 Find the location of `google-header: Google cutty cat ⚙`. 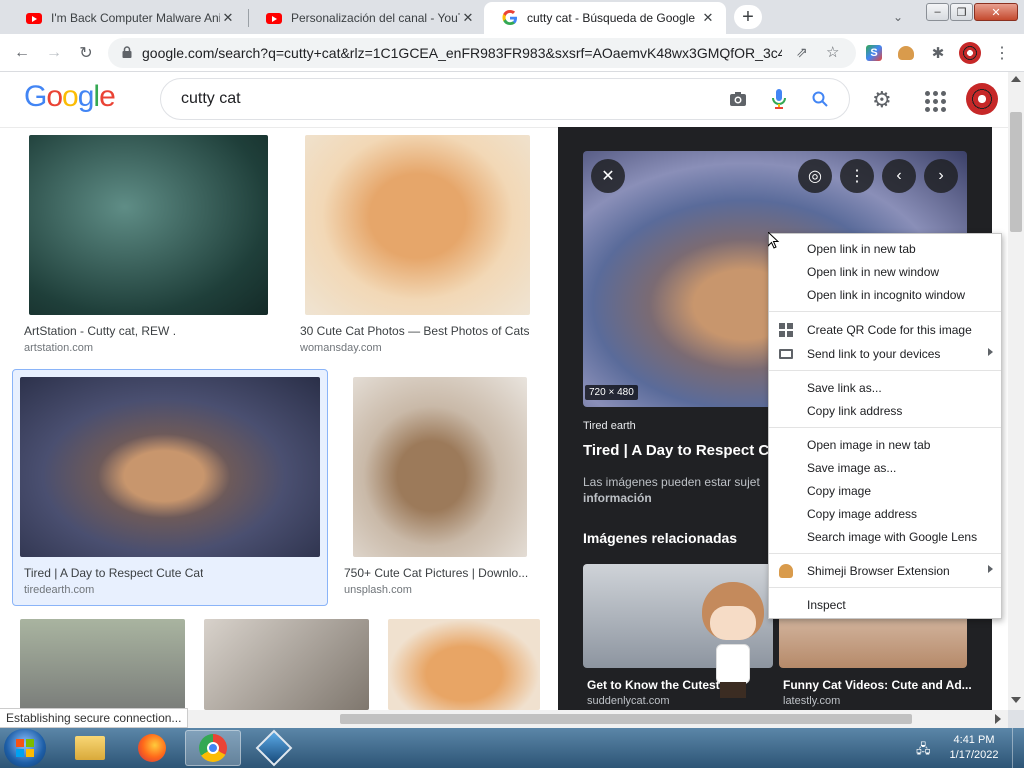

google-header: Google cutty cat ⚙ is located at coordinates (504, 100).